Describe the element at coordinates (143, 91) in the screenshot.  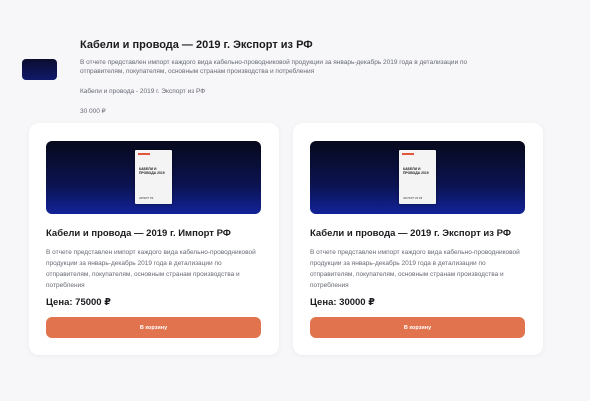
I see `summary-subtitle: Кабели и провода - 2019 г. Экспорт из РФ` at that location.